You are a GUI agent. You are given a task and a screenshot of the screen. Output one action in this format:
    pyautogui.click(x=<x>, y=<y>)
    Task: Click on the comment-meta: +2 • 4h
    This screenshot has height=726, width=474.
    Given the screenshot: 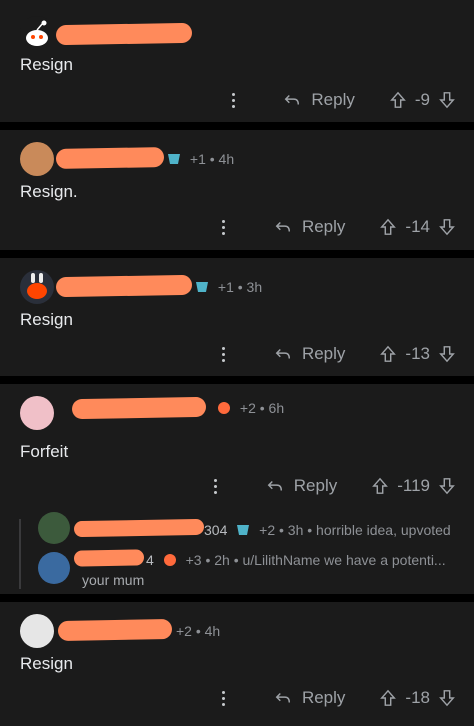 What is the action you would take?
    pyautogui.click(x=198, y=631)
    